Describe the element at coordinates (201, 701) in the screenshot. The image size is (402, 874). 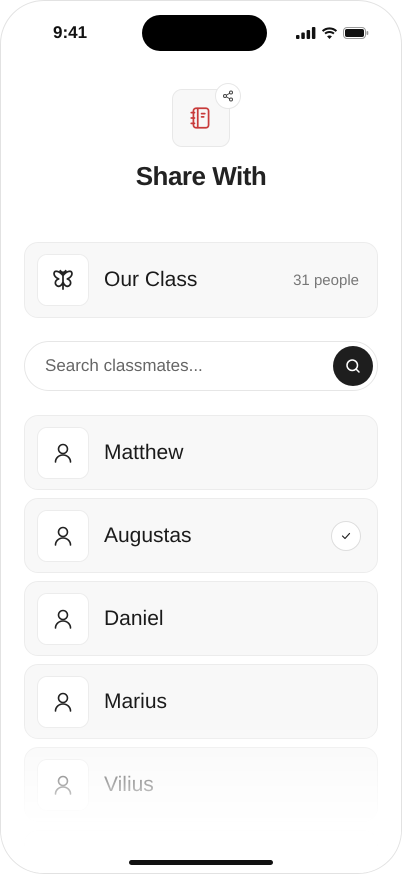
I see `classmate-row: Marius` at that location.